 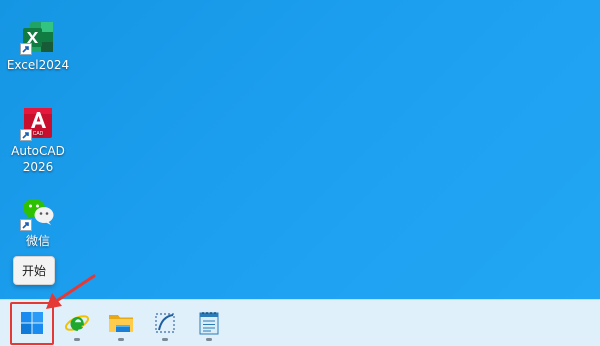 I want to click on taskbar-file-explorer, so click(x=121, y=323).